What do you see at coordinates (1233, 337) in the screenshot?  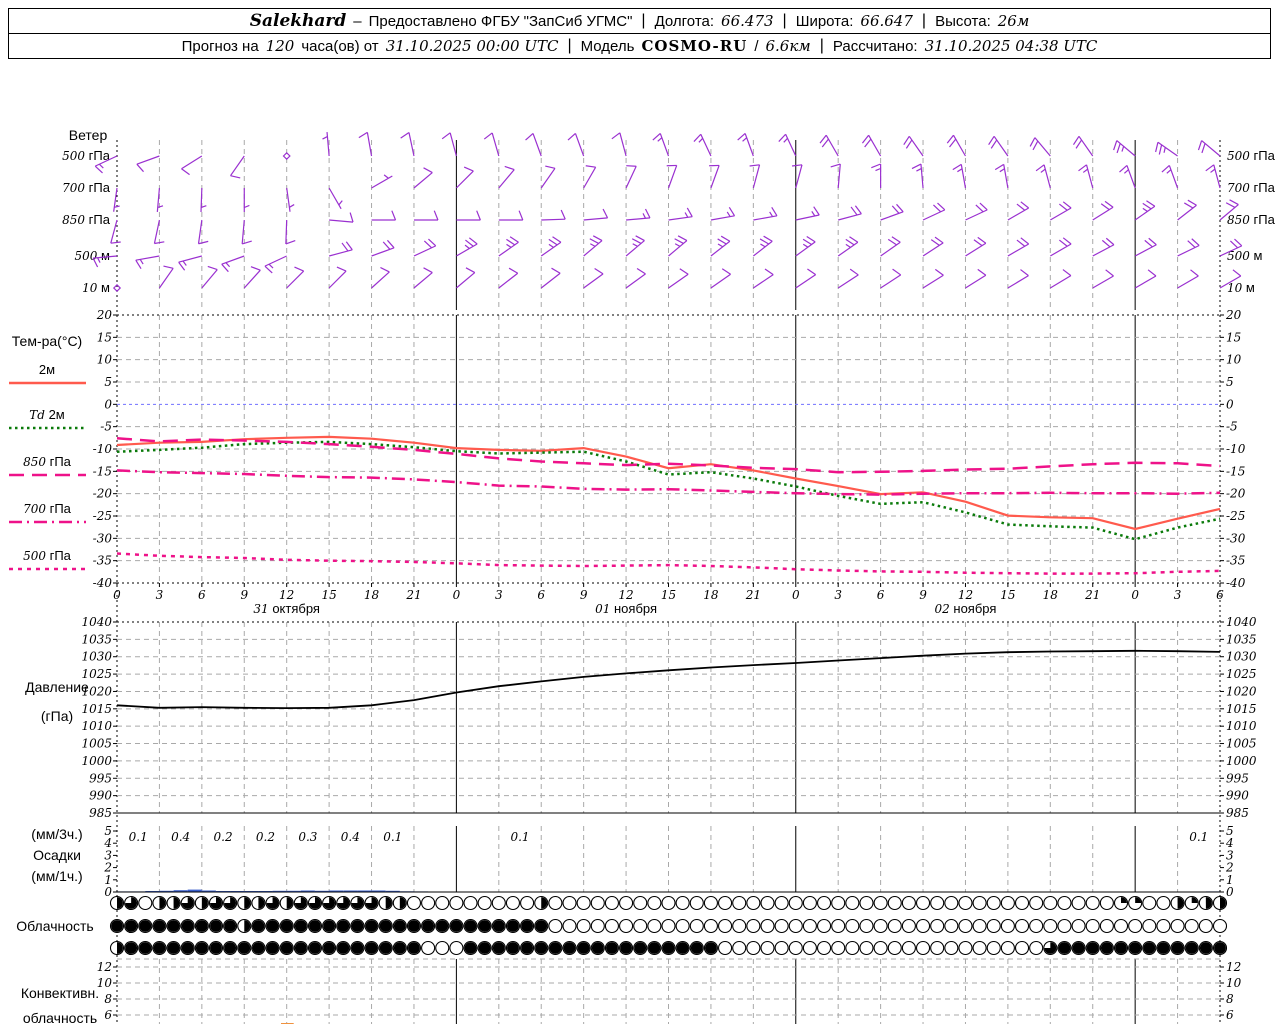 I see `tick-label: 15` at bounding box center [1233, 337].